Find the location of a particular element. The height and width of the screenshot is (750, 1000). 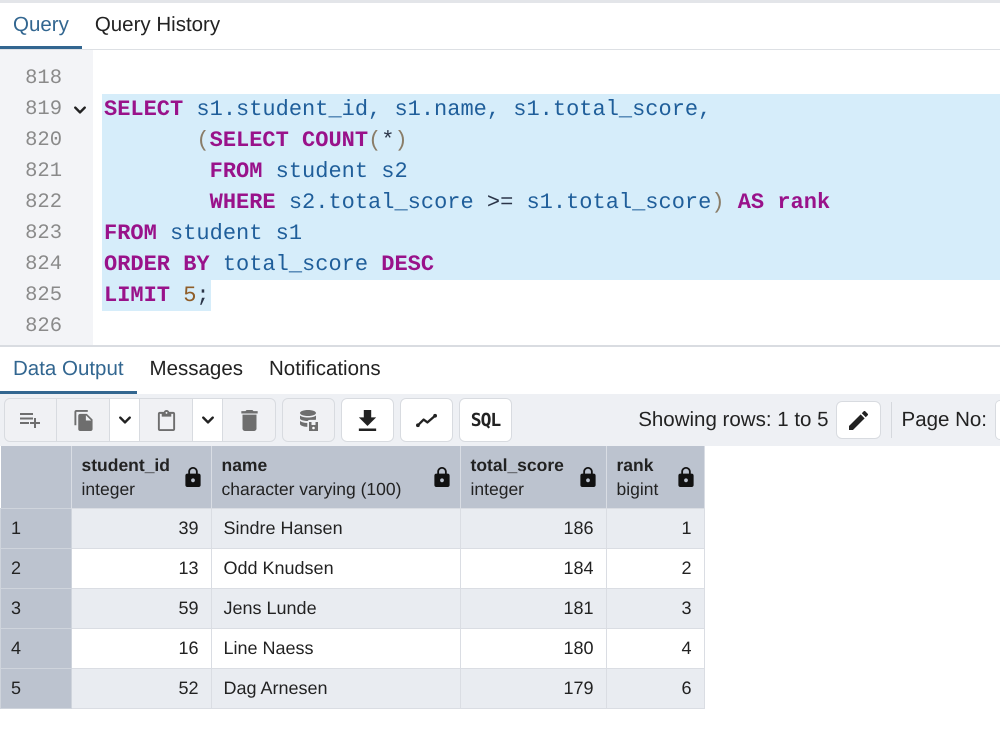

column-header: rank bigint is located at coordinates (655, 477).